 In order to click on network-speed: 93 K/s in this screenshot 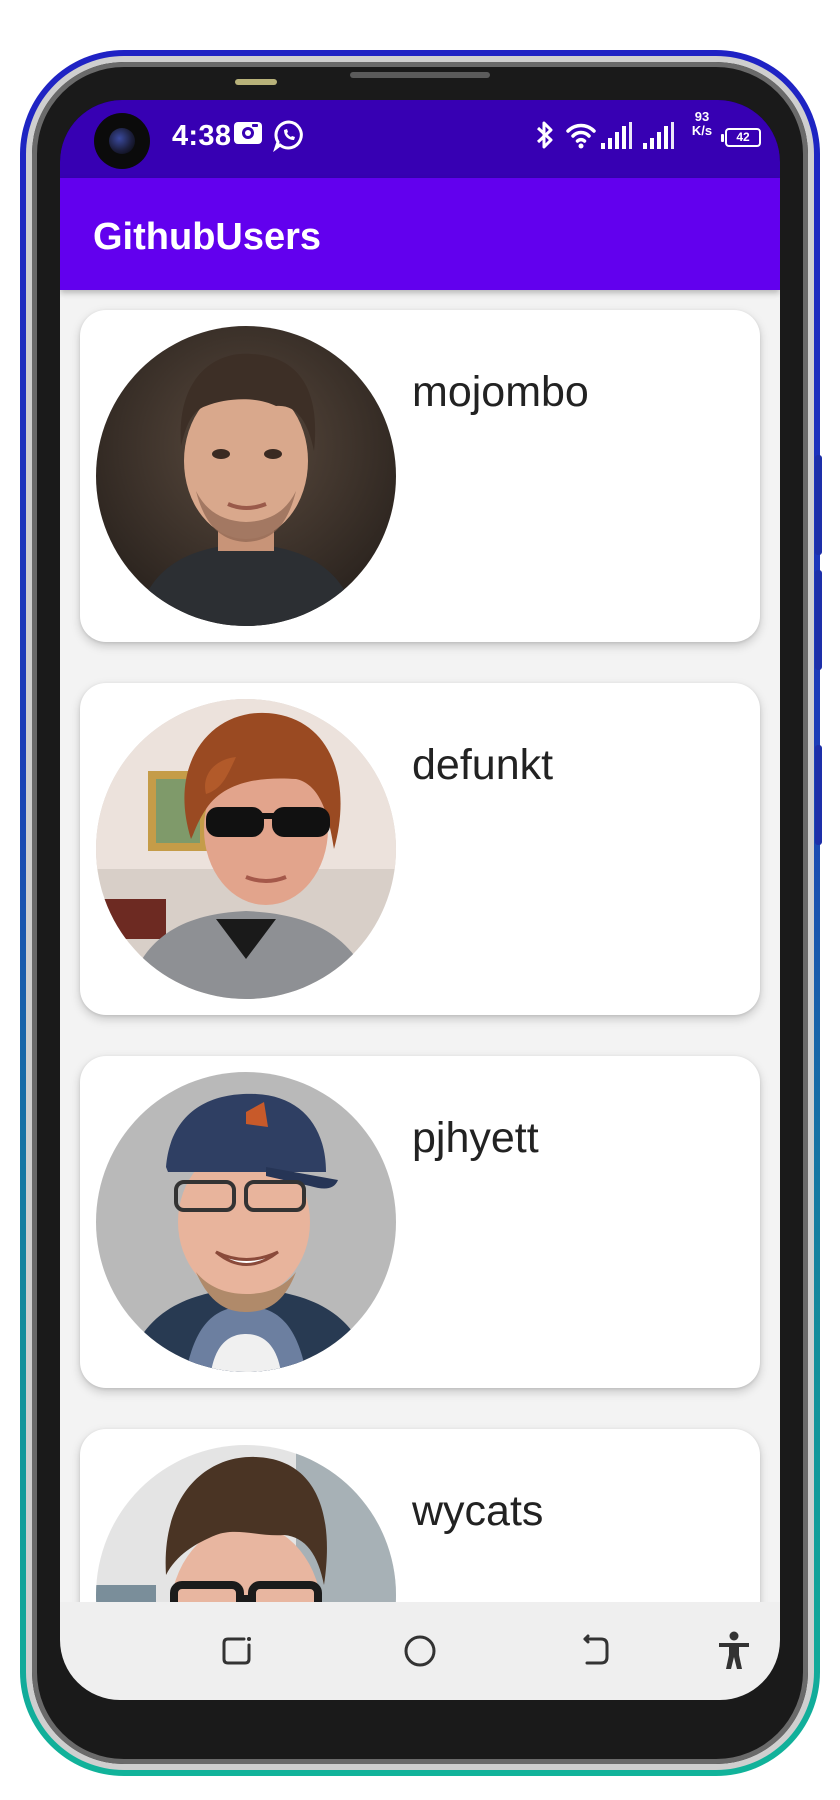, I will do `click(702, 124)`.